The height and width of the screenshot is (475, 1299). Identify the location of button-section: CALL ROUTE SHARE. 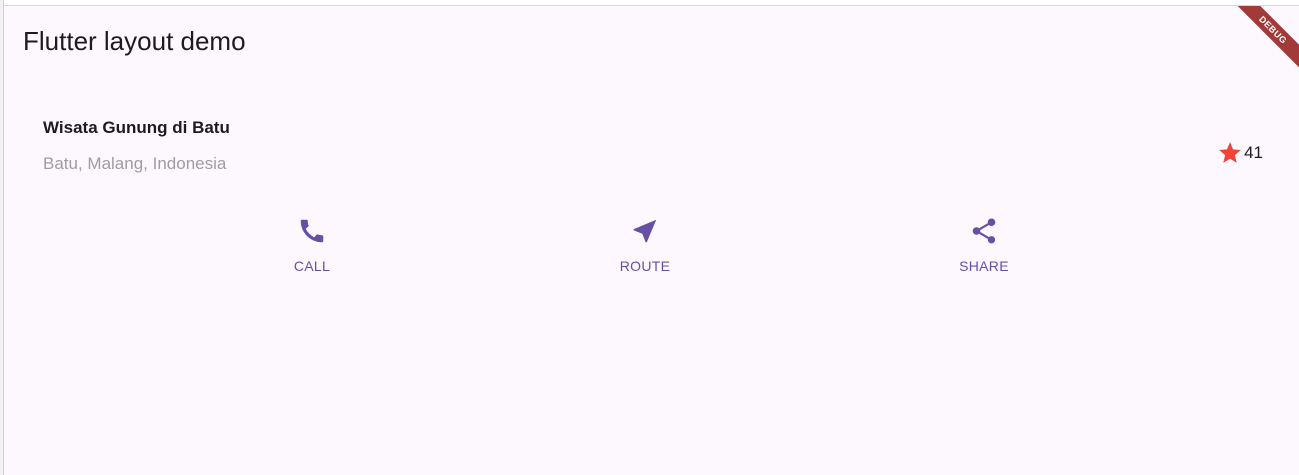
(651, 251).